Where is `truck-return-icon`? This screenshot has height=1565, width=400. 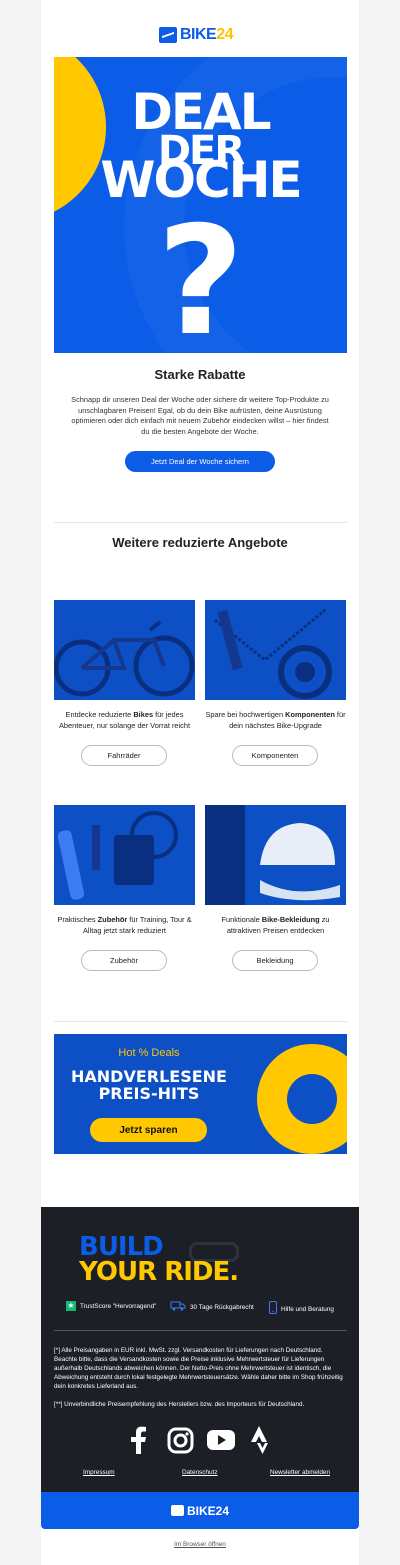 truck-return-icon is located at coordinates (178, 1307).